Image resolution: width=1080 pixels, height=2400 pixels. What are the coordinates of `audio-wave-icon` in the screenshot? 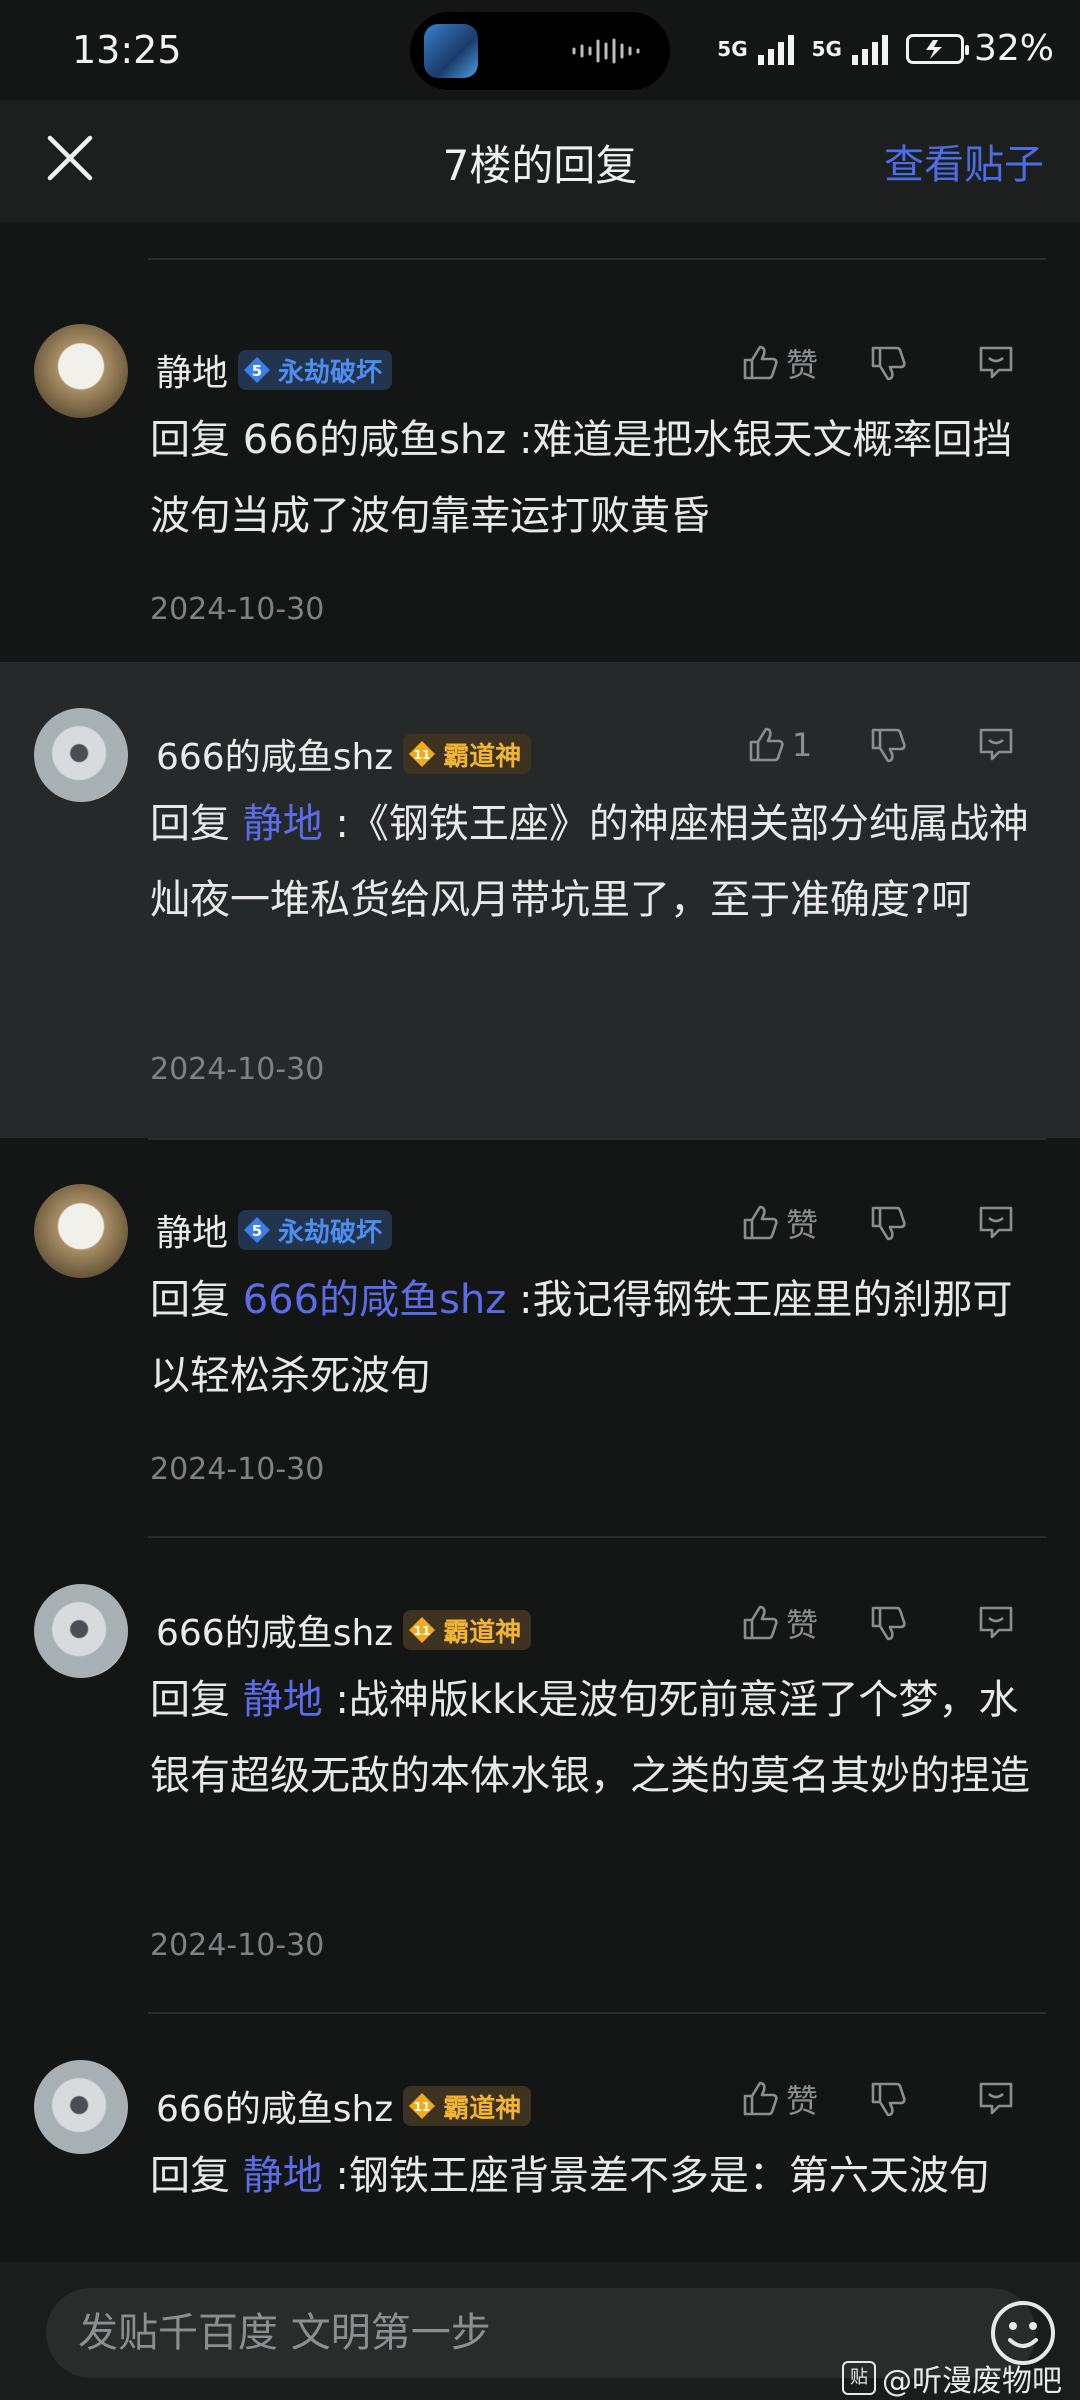 It's located at (606, 51).